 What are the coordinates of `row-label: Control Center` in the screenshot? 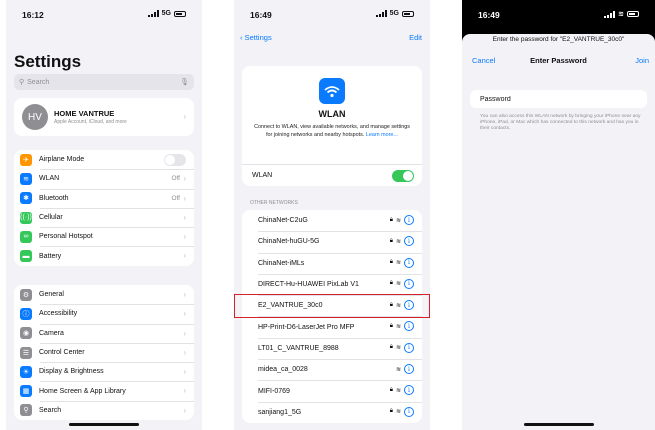 It's located at (62, 353).